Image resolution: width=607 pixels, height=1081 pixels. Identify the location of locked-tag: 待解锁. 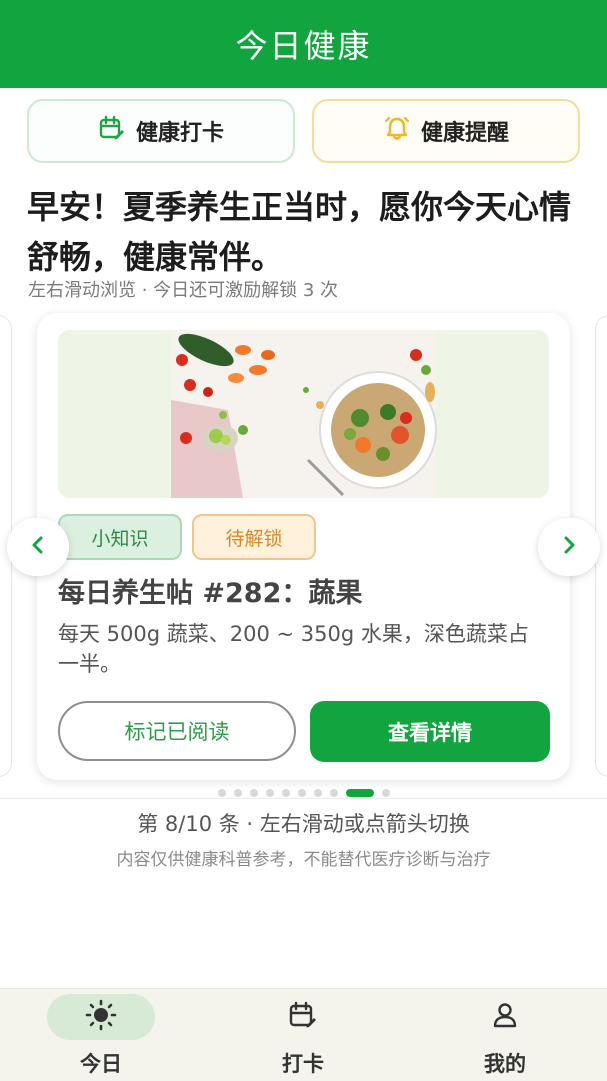
(254, 537).